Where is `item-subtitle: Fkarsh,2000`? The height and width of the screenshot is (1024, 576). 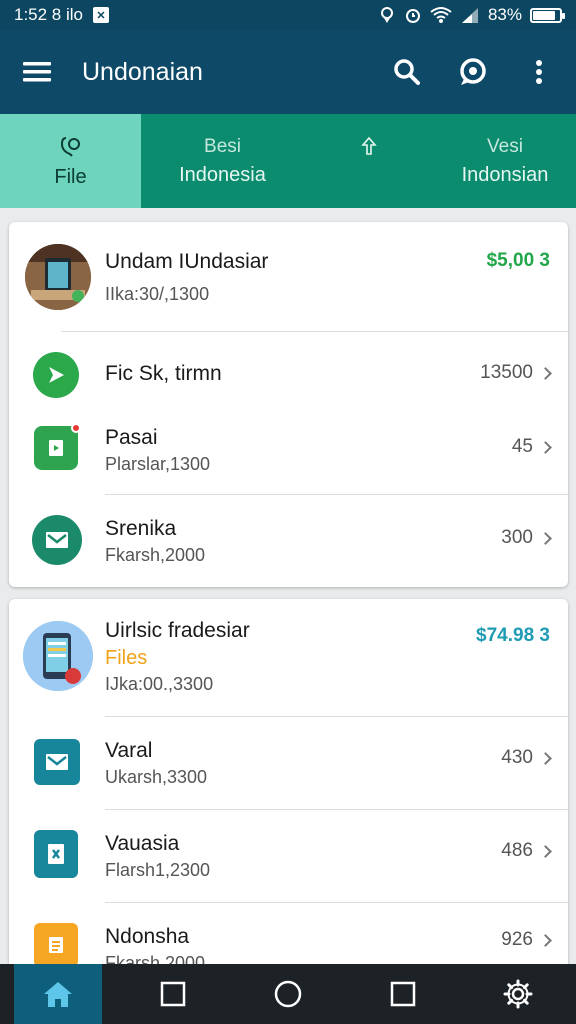
item-subtitle: Fkarsh,2000 is located at coordinates (155, 555).